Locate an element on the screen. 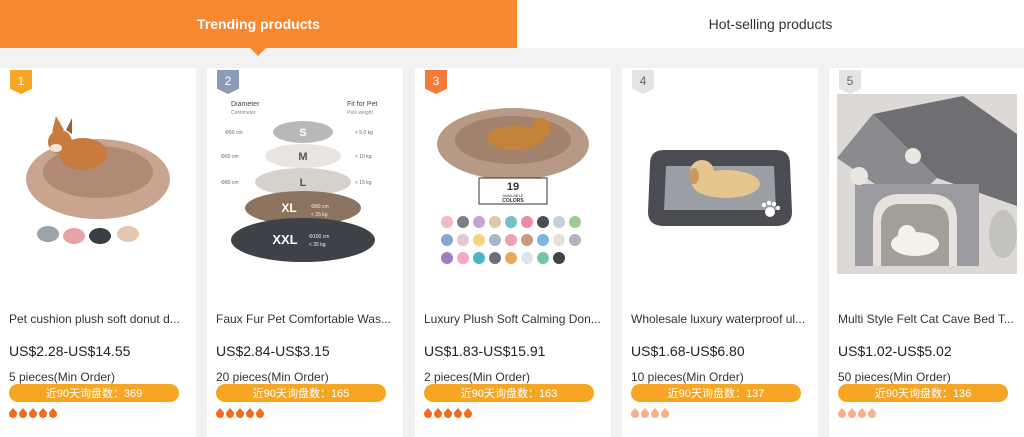 The image size is (1024, 437). colors-label-line2: COLORS is located at coordinates (513, 201).